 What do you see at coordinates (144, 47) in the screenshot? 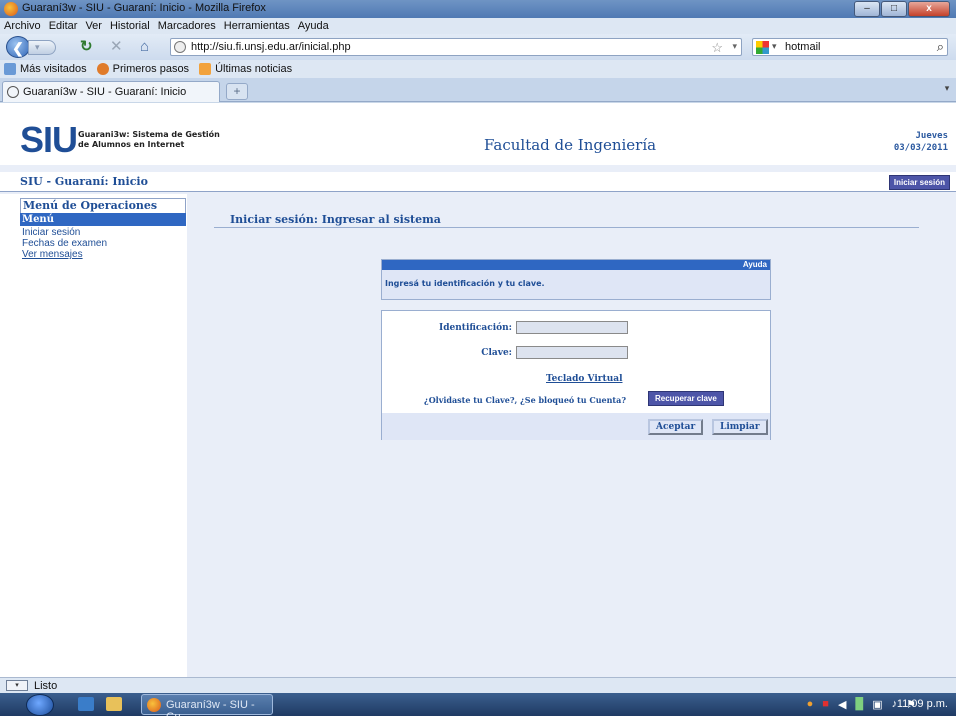
I see `home-icon: ⌂` at bounding box center [144, 47].